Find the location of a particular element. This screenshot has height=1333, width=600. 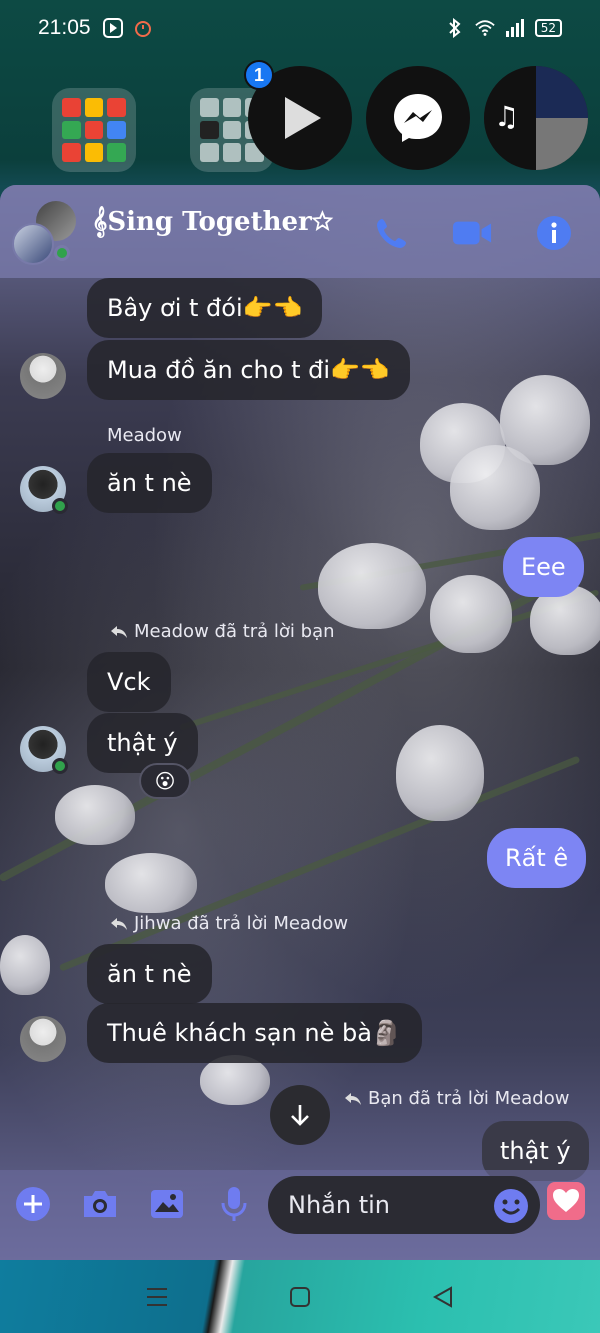

member-avatar is located at coordinates (33, 244).